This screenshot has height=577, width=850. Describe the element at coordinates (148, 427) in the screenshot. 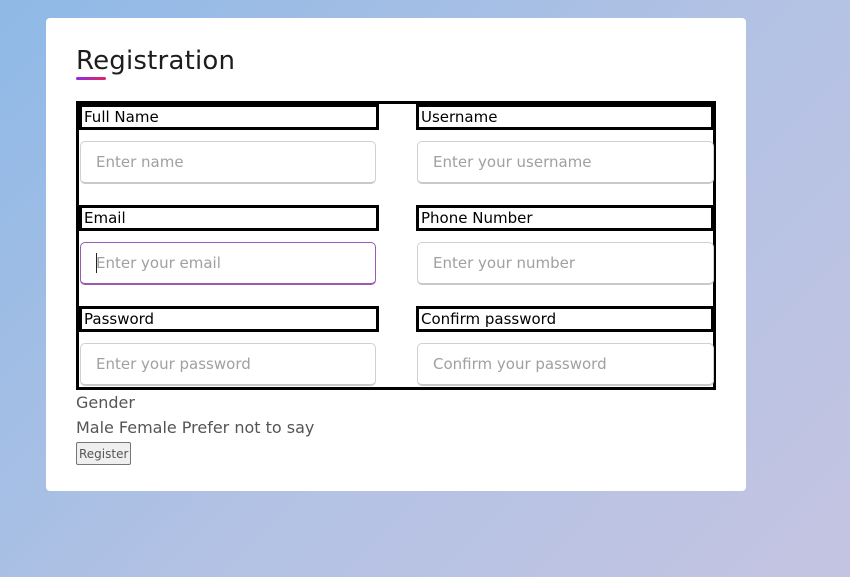

I see `gender-option-female: Female` at that location.